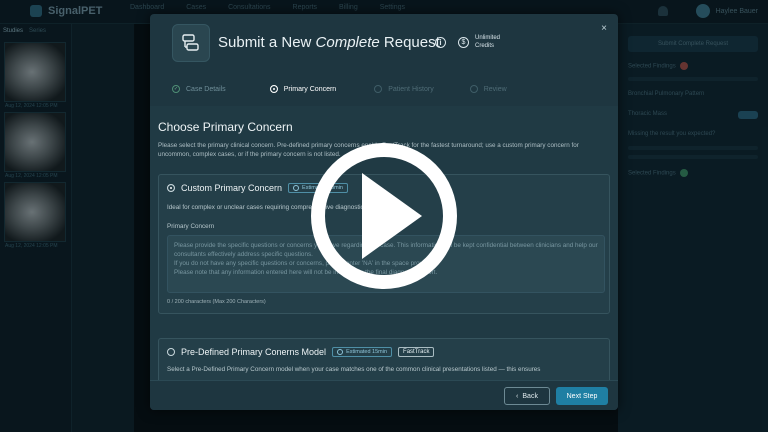 This screenshot has width=768, height=432. What do you see at coordinates (225, 127) in the screenshot?
I see `section-title: Choose Primary Concern` at bounding box center [225, 127].